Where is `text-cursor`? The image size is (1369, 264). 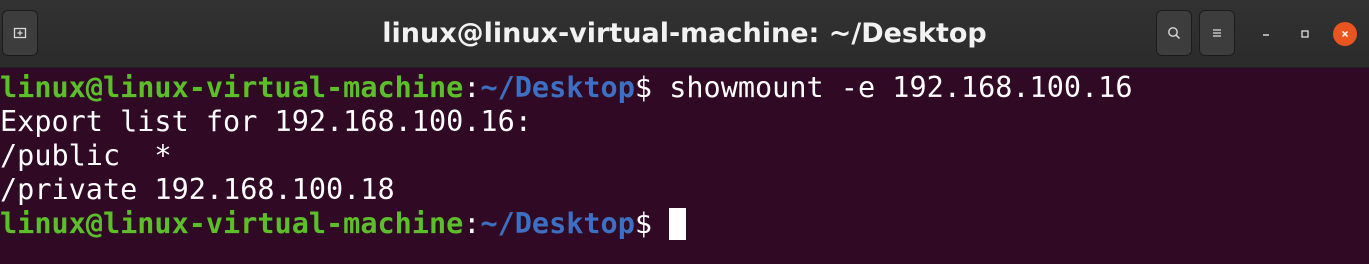 text-cursor is located at coordinates (678, 224).